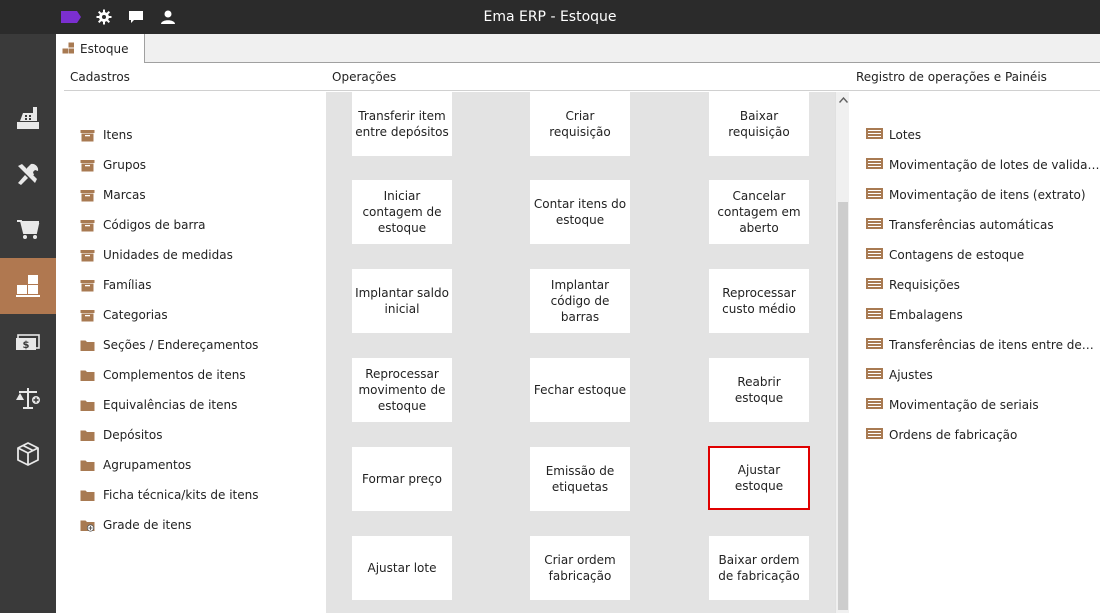 The height and width of the screenshot is (613, 1100). Describe the element at coordinates (169, 375) in the screenshot. I see `cadastro-item: Complementos de itens` at that location.